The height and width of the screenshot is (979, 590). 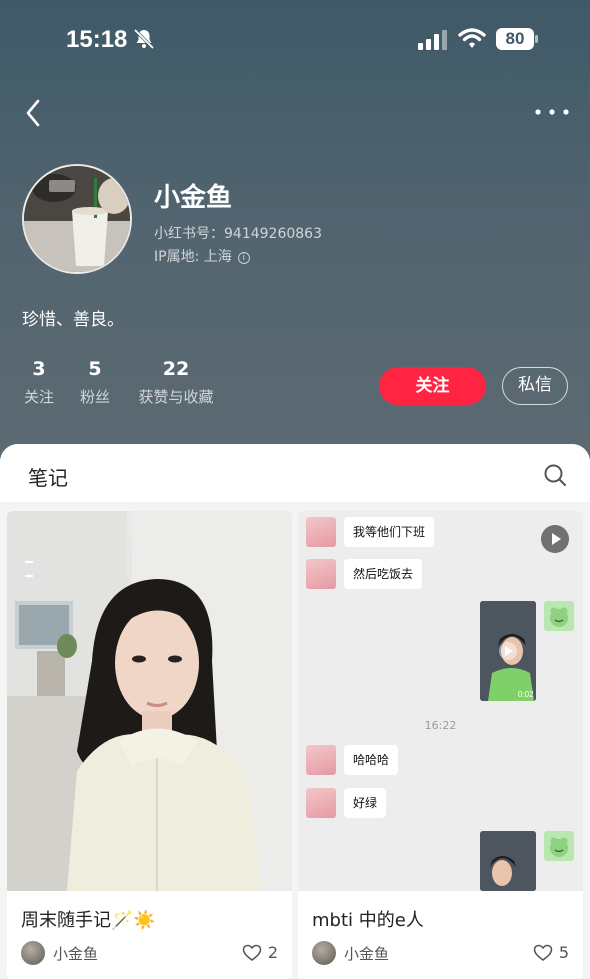 I want to click on ip-location-text: IP属地: 上海, so click(x=193, y=257).